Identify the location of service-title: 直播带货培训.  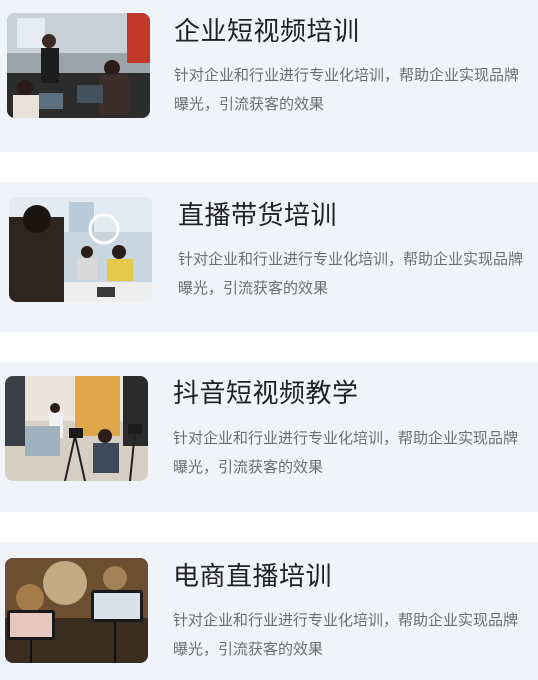
(258, 216).